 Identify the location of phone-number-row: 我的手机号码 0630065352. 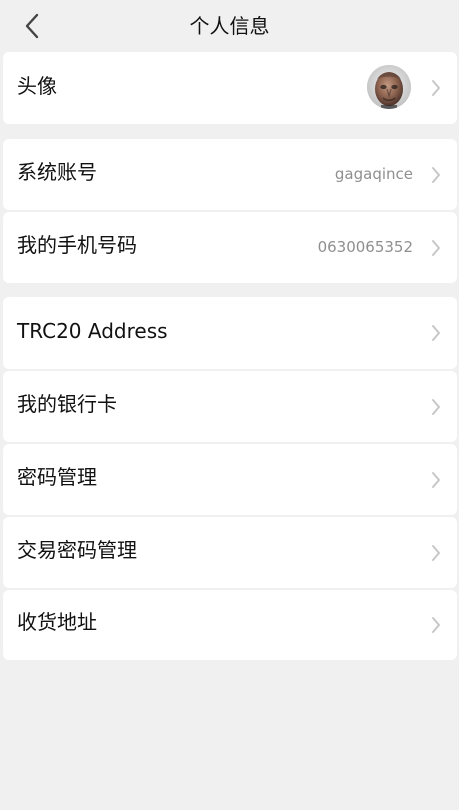
(230, 247).